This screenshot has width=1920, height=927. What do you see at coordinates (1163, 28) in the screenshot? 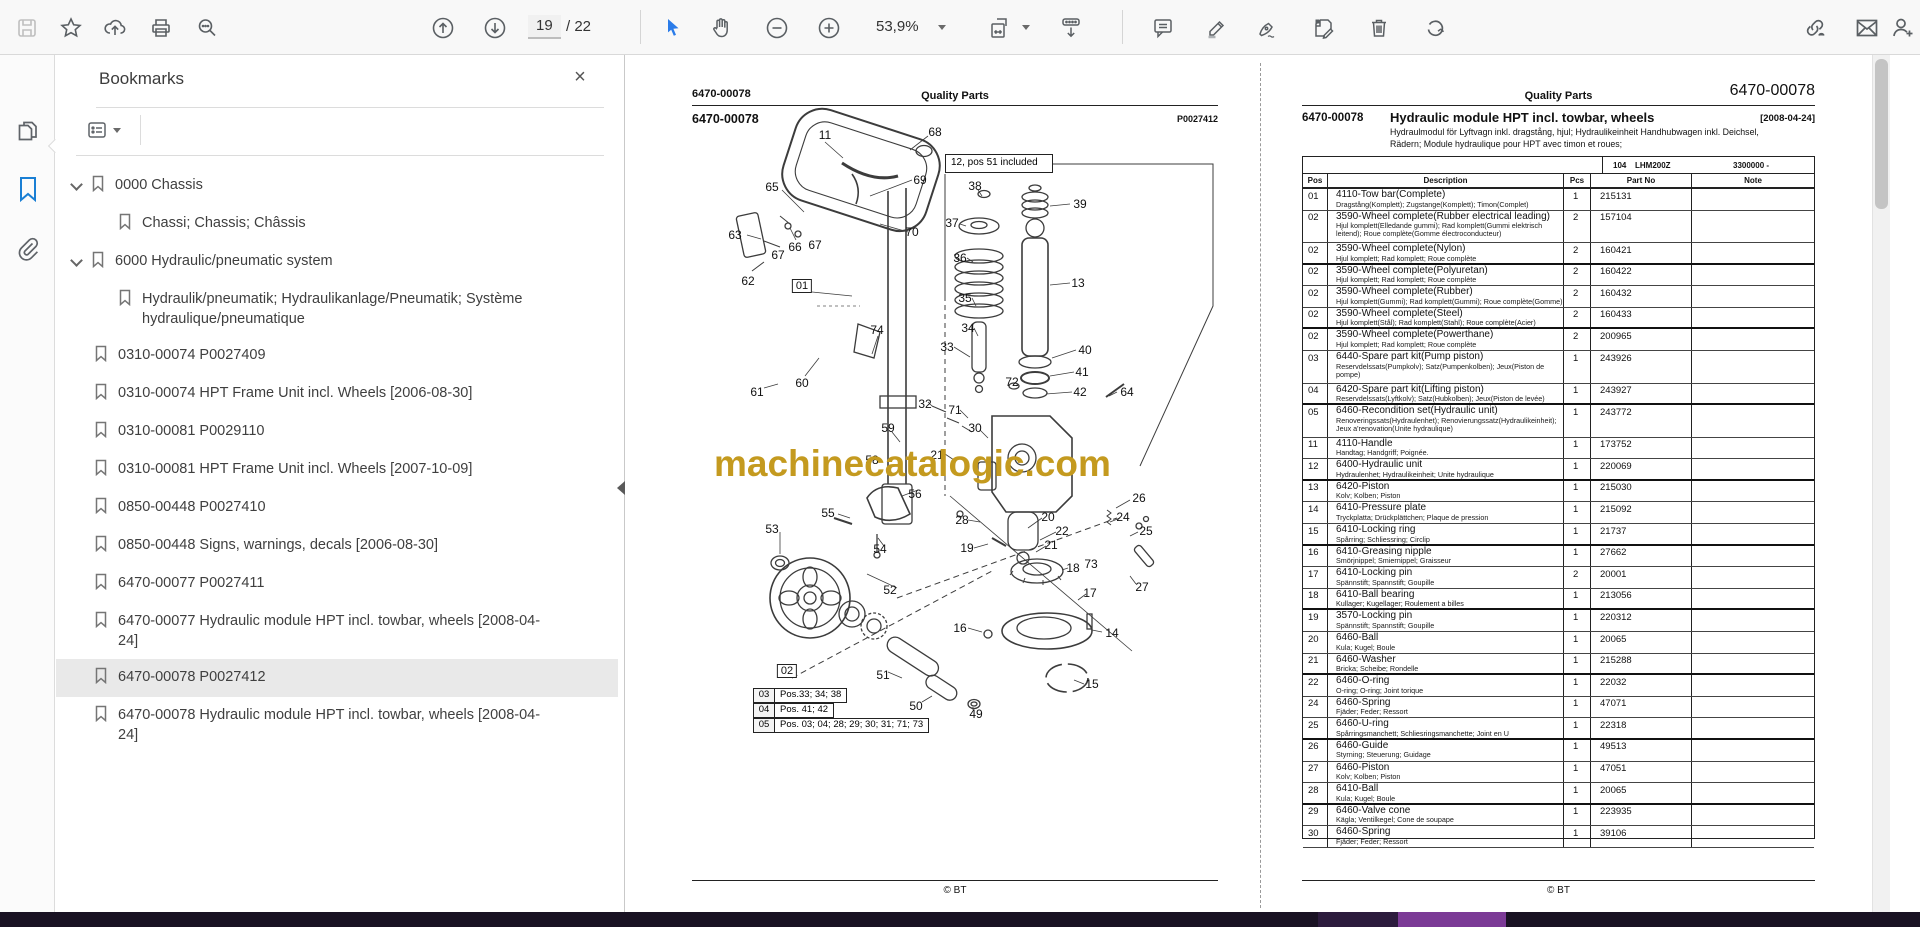
I see `comment-button` at bounding box center [1163, 28].